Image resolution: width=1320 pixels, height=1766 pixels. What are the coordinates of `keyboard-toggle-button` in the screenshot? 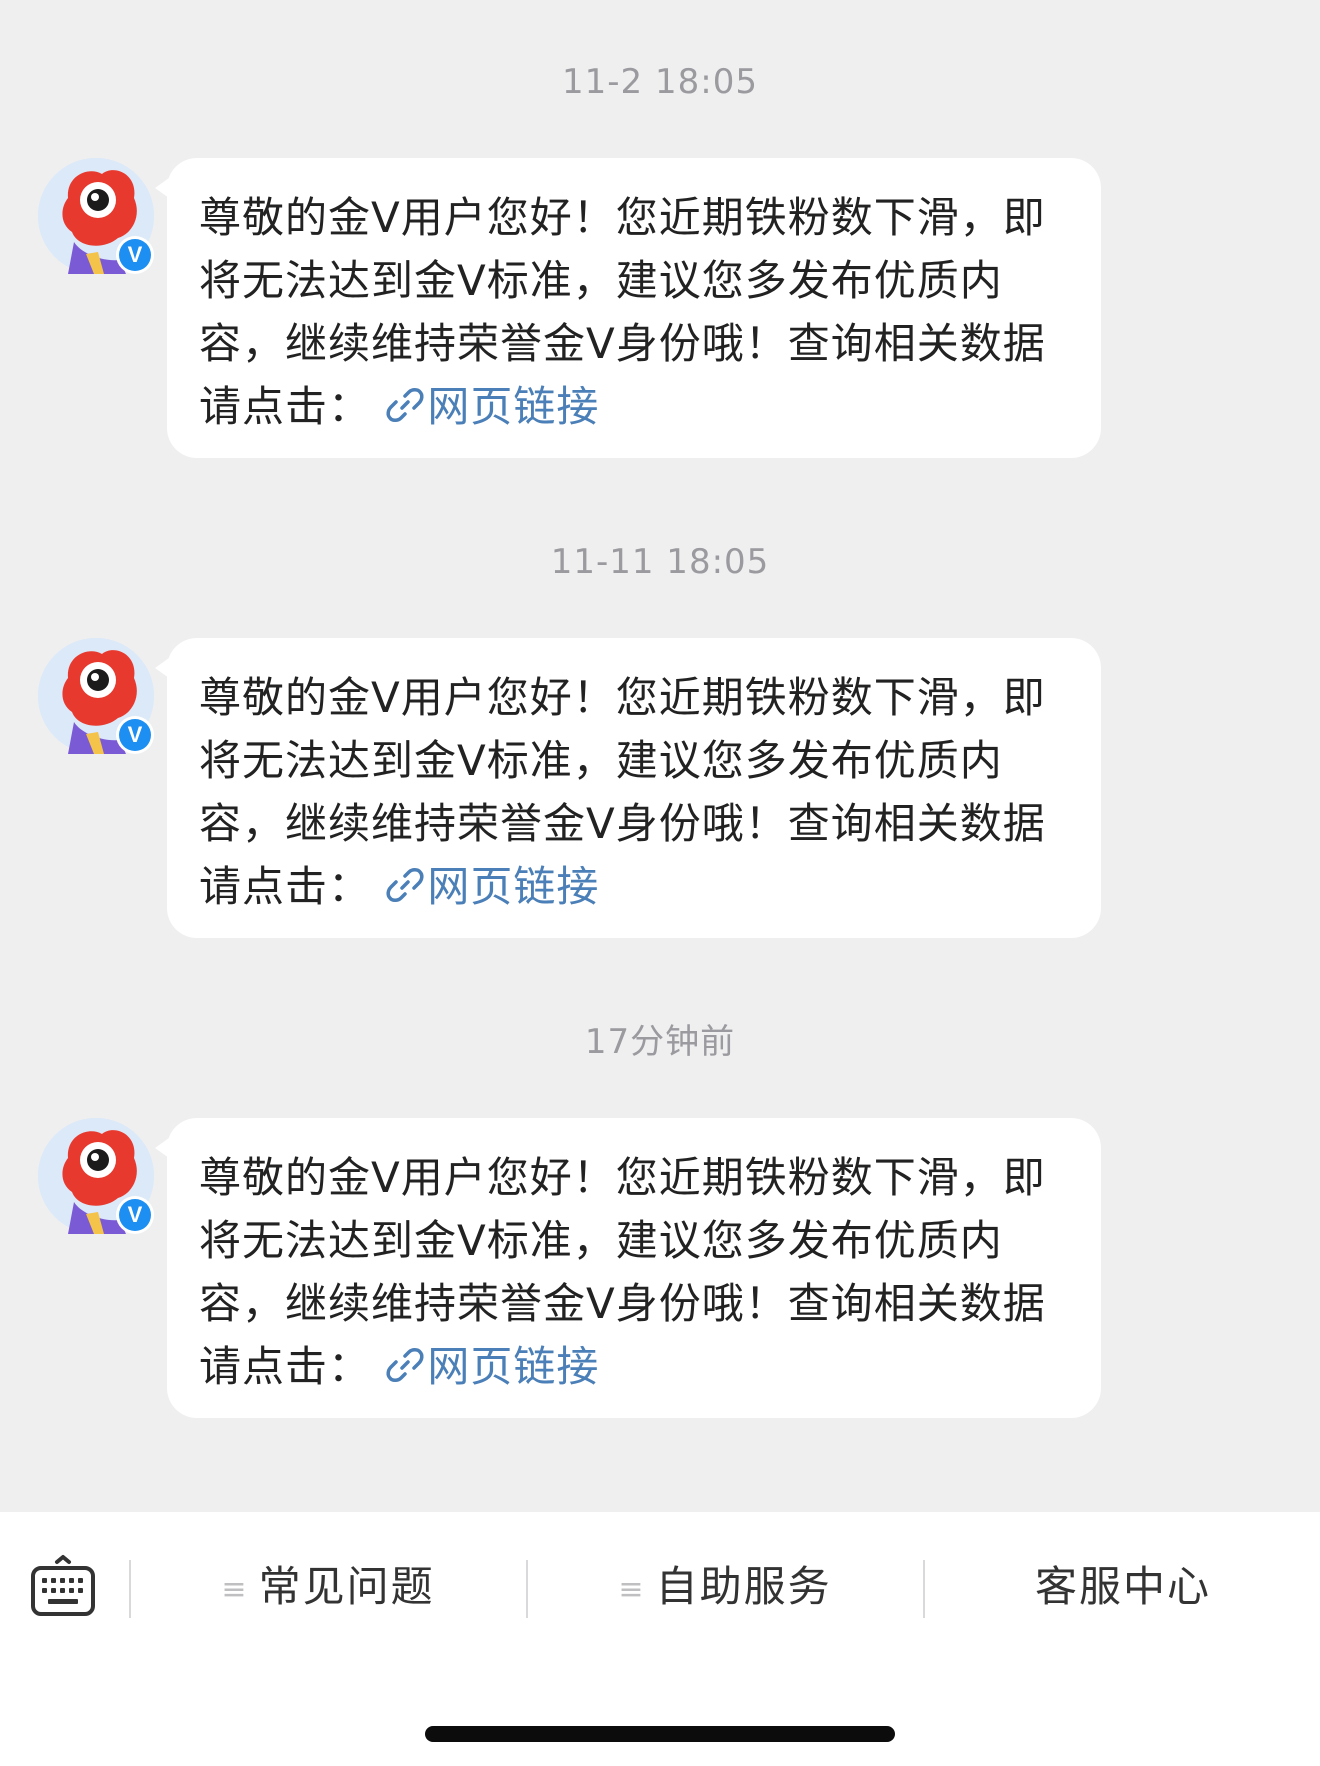 It's located at (63, 1587).